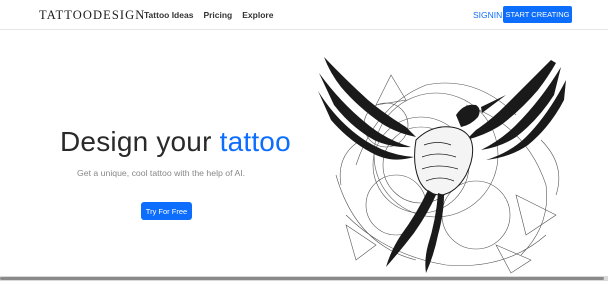 This screenshot has width=608, height=281. I want to click on try-for-free-button: Try For Free, so click(166, 211).